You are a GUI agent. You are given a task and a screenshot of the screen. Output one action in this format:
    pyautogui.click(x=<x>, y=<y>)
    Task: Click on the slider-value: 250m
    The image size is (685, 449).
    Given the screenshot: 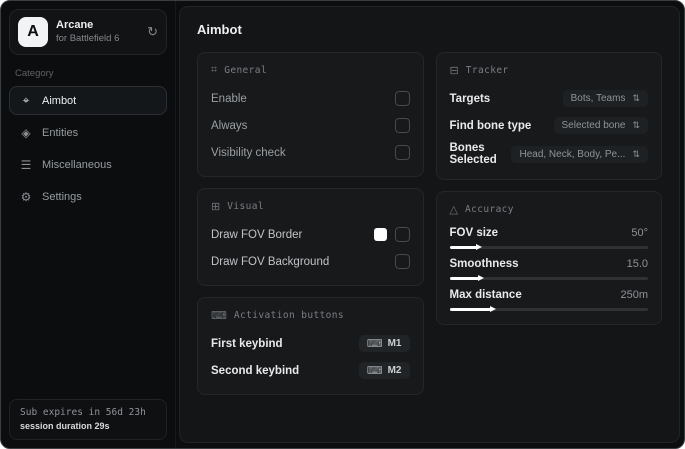 What is the action you would take?
    pyautogui.click(x=634, y=295)
    